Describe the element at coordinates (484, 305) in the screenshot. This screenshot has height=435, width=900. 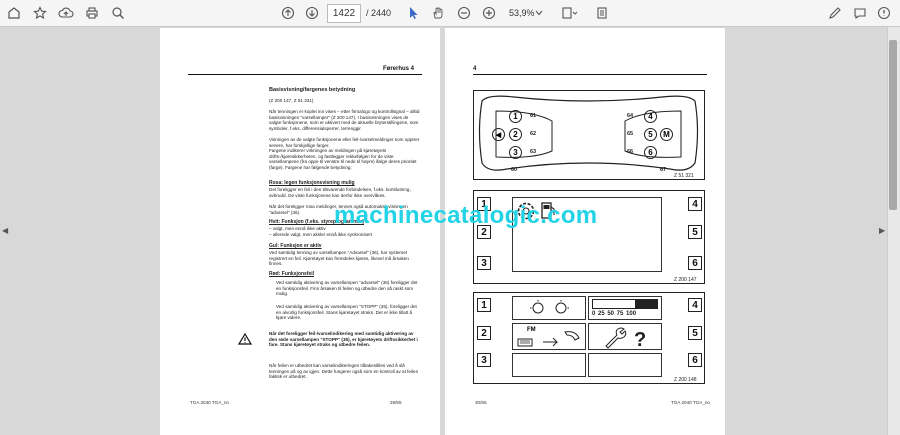
I see `info-key-1: 1` at that location.